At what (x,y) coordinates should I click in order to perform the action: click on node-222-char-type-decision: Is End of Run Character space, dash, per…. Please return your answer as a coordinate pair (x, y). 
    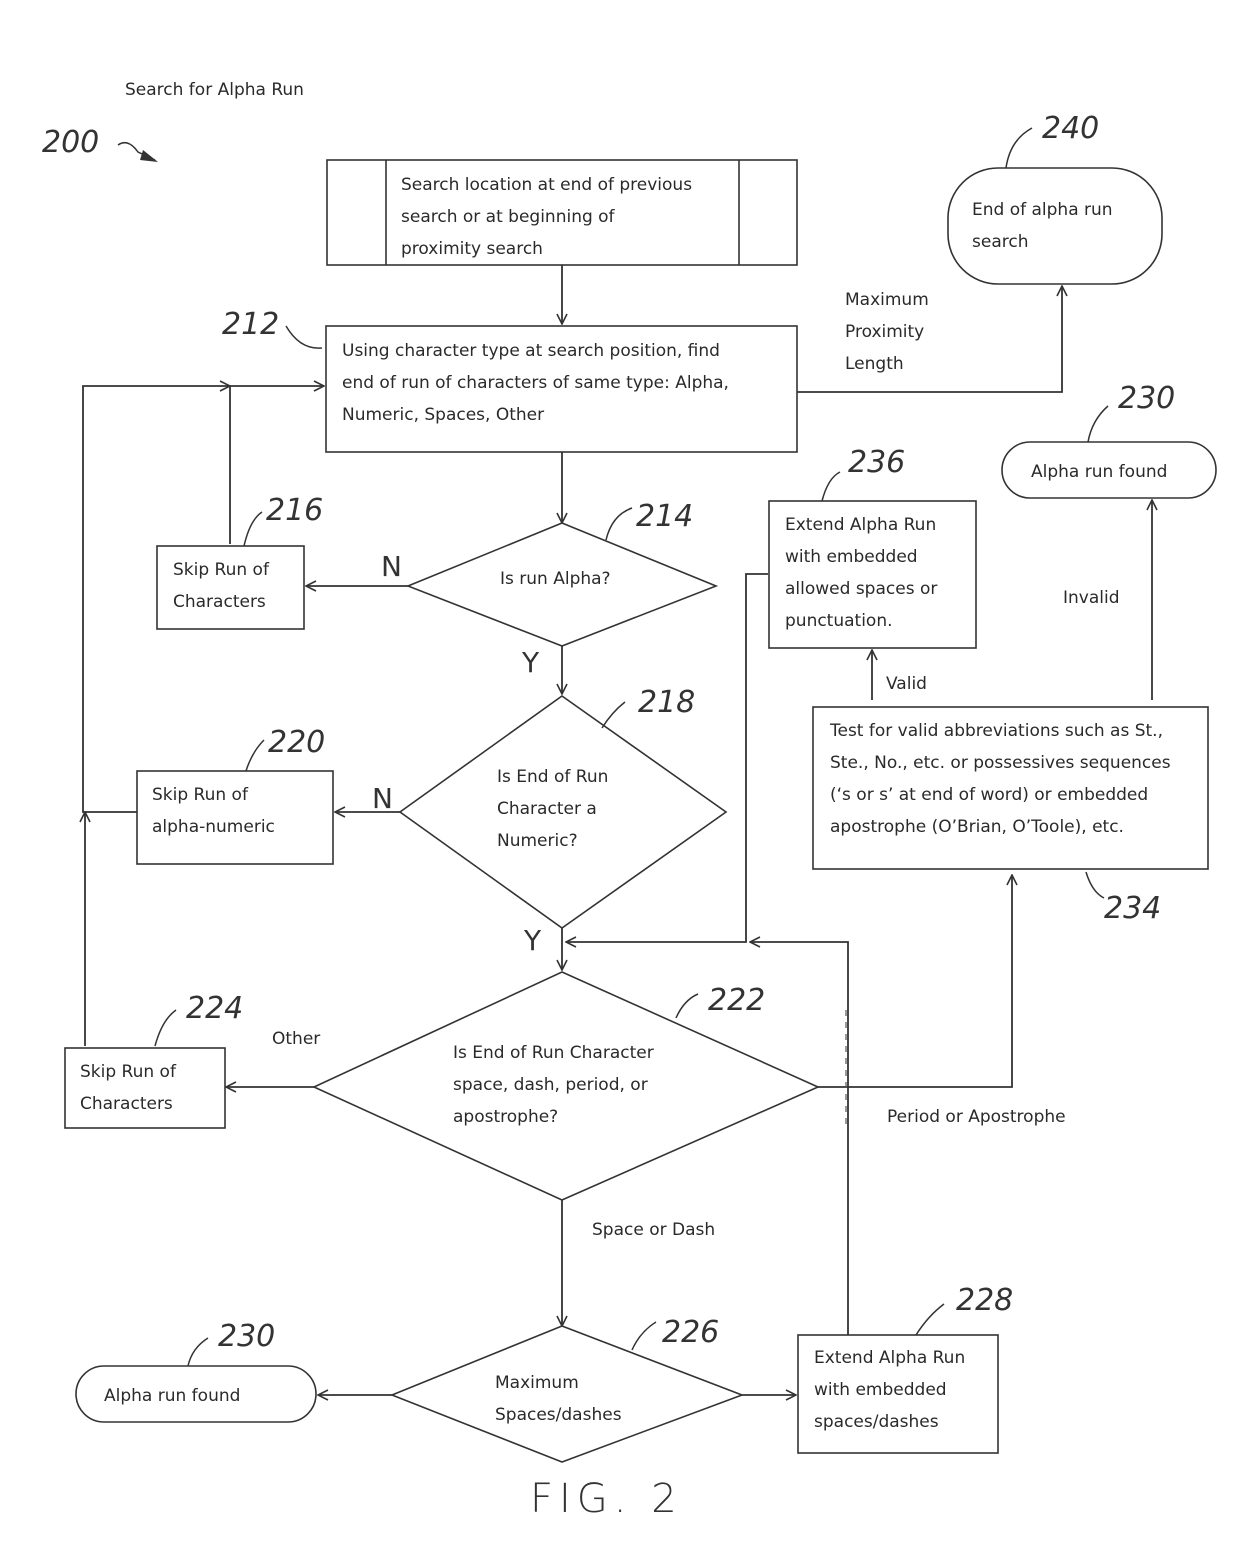
    Looking at the image, I should click on (566, 1086).